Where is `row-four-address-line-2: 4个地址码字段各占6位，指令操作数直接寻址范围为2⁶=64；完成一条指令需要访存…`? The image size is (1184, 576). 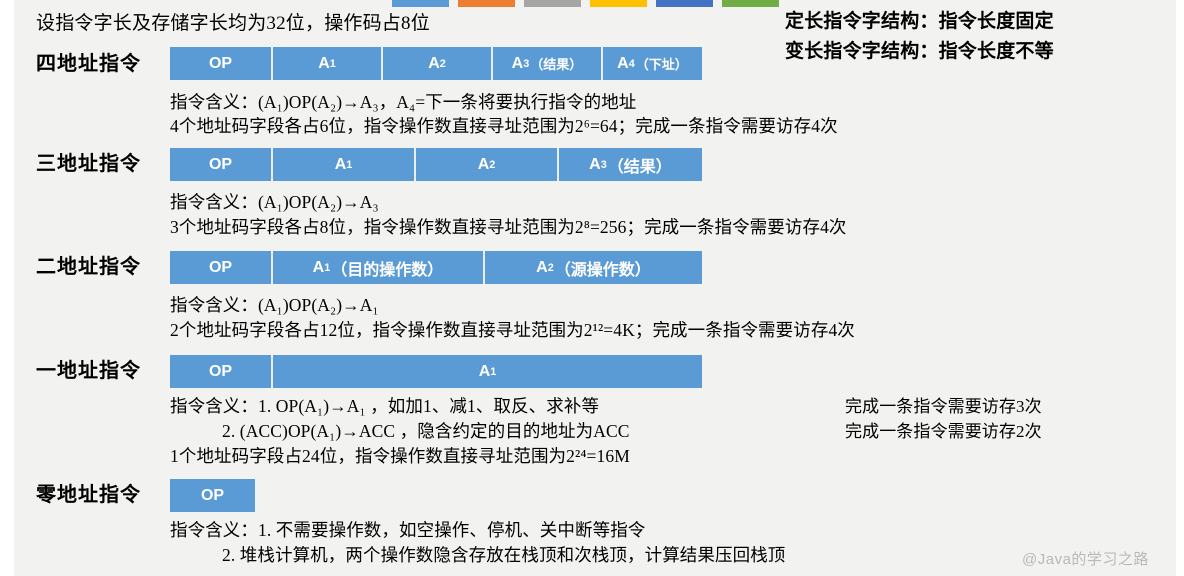 row-four-address-line-2: 4个地址码字段各占6位，指令操作数直接寻址范围为2⁶=64；完成一条指令需要访存… is located at coordinates (504, 126).